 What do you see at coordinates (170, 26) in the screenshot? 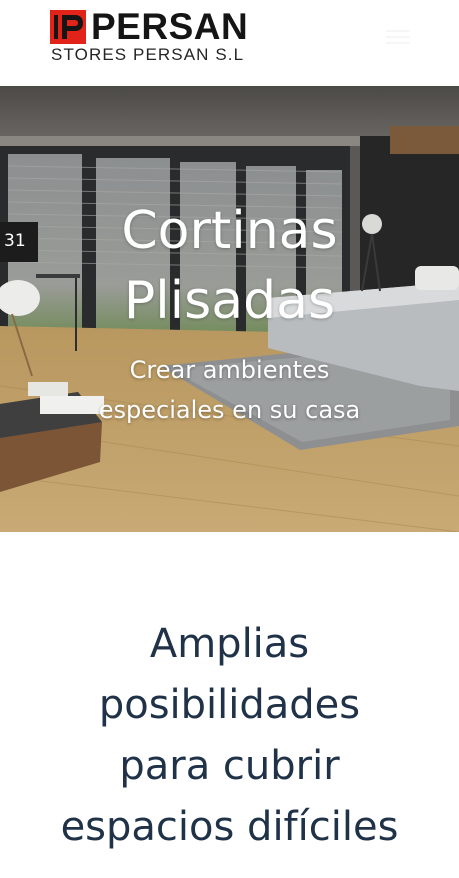
I see `brand-name: PERSAN` at bounding box center [170, 26].